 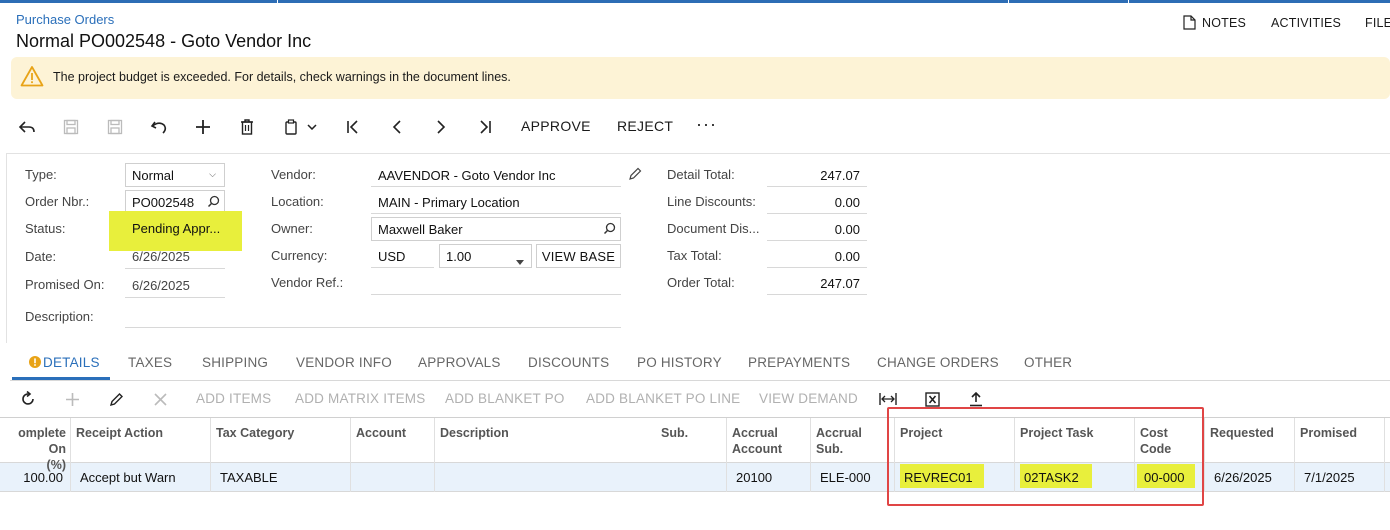 What do you see at coordinates (65, 19) in the screenshot?
I see `breadcrumb: Purchase Orders` at bounding box center [65, 19].